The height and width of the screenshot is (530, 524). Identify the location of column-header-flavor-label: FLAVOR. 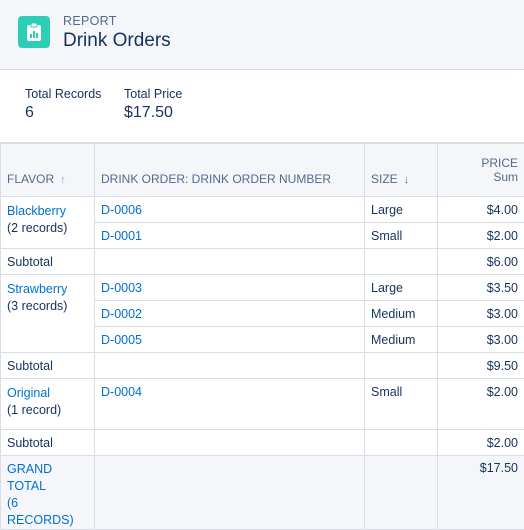
(30, 179).